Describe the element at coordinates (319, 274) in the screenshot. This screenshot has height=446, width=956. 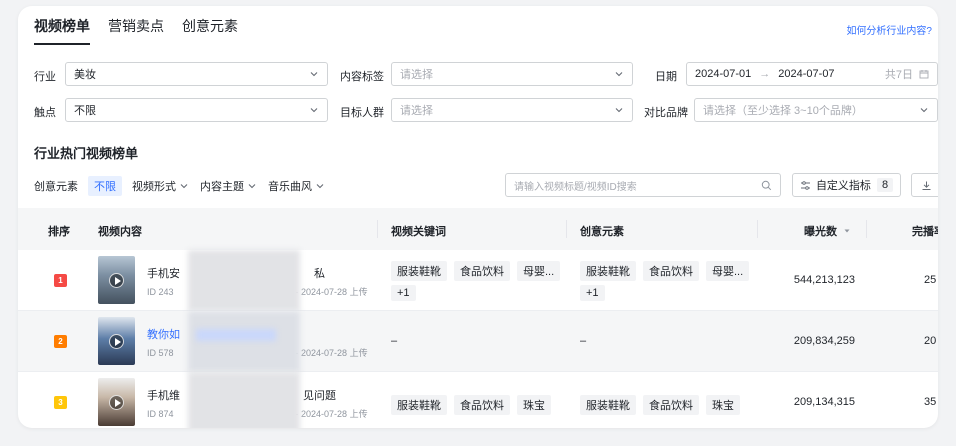
I see `video-title-end: 私` at that location.